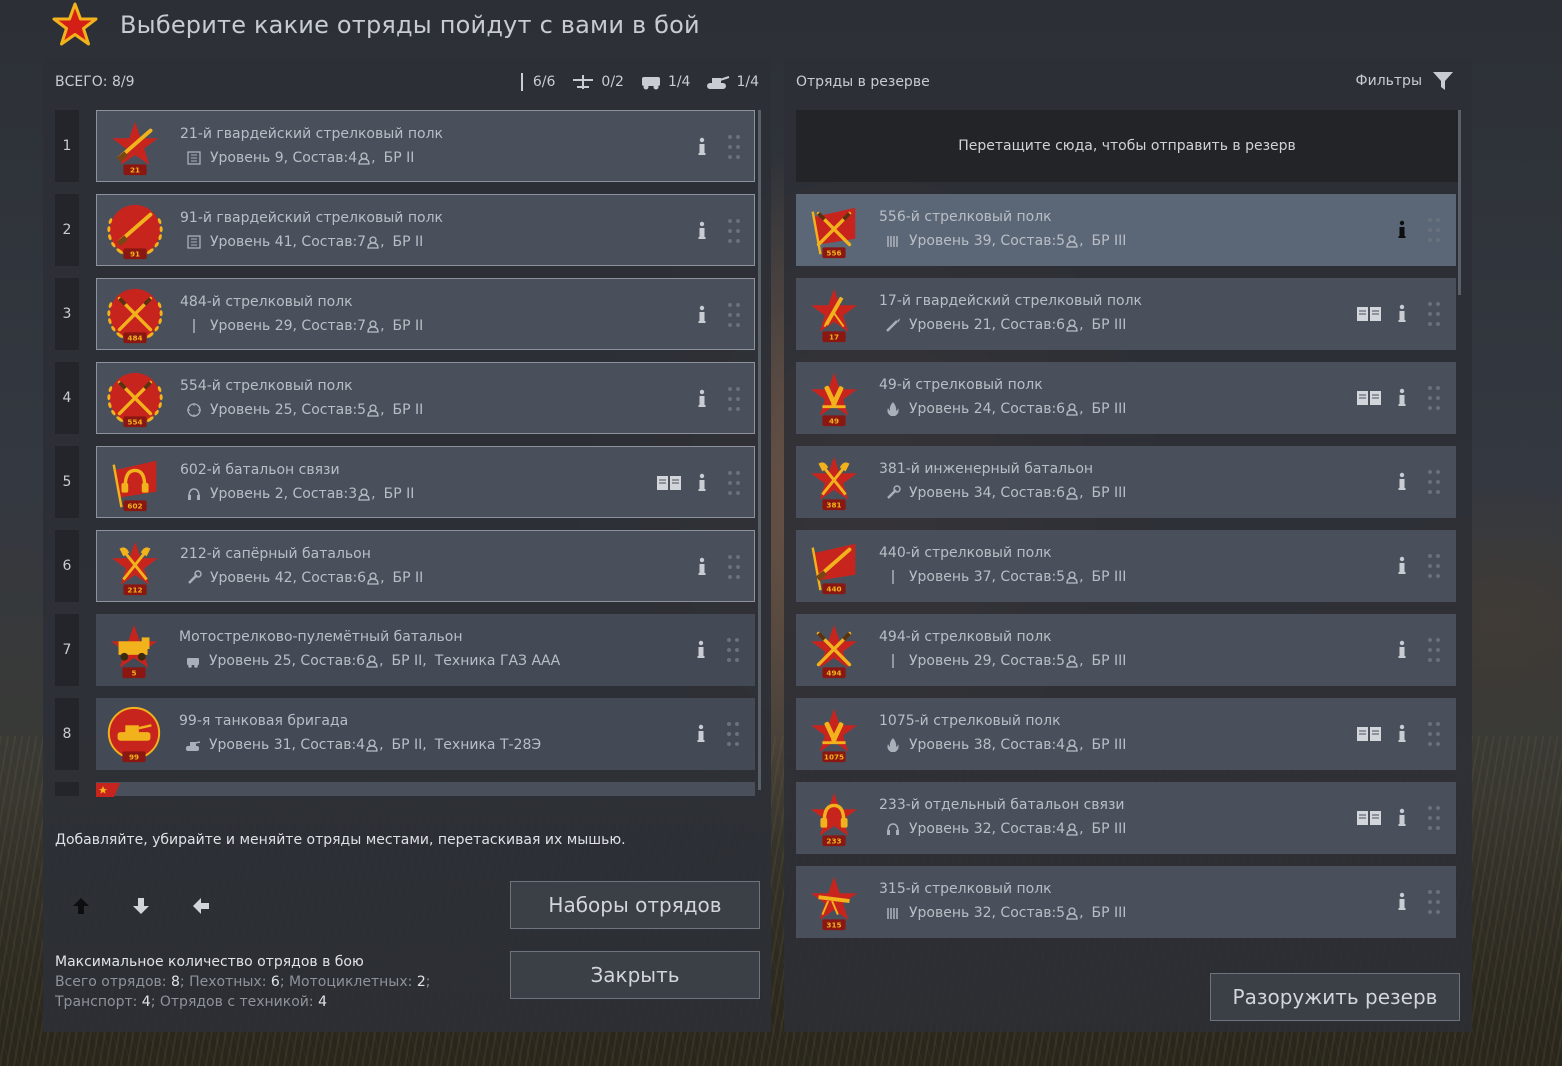  I want to click on squad-sets-button: Наборы отрядов, so click(635, 905).